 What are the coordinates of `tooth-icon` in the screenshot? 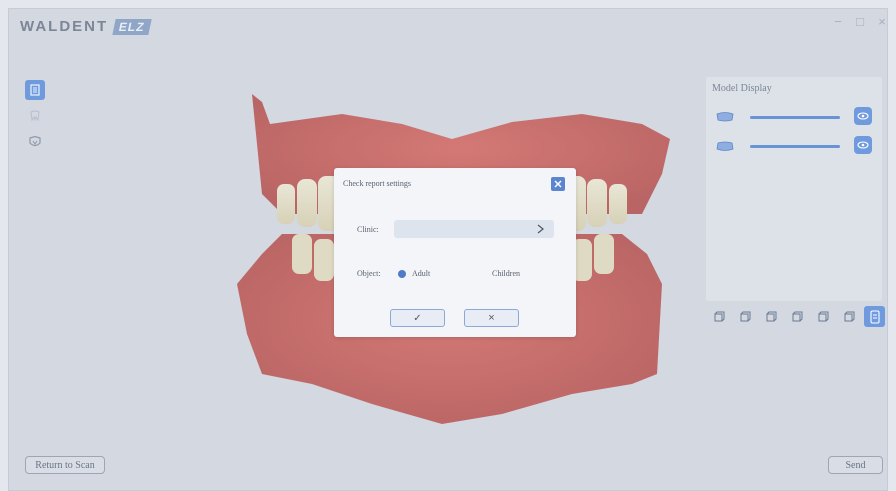 It's located at (35, 116).